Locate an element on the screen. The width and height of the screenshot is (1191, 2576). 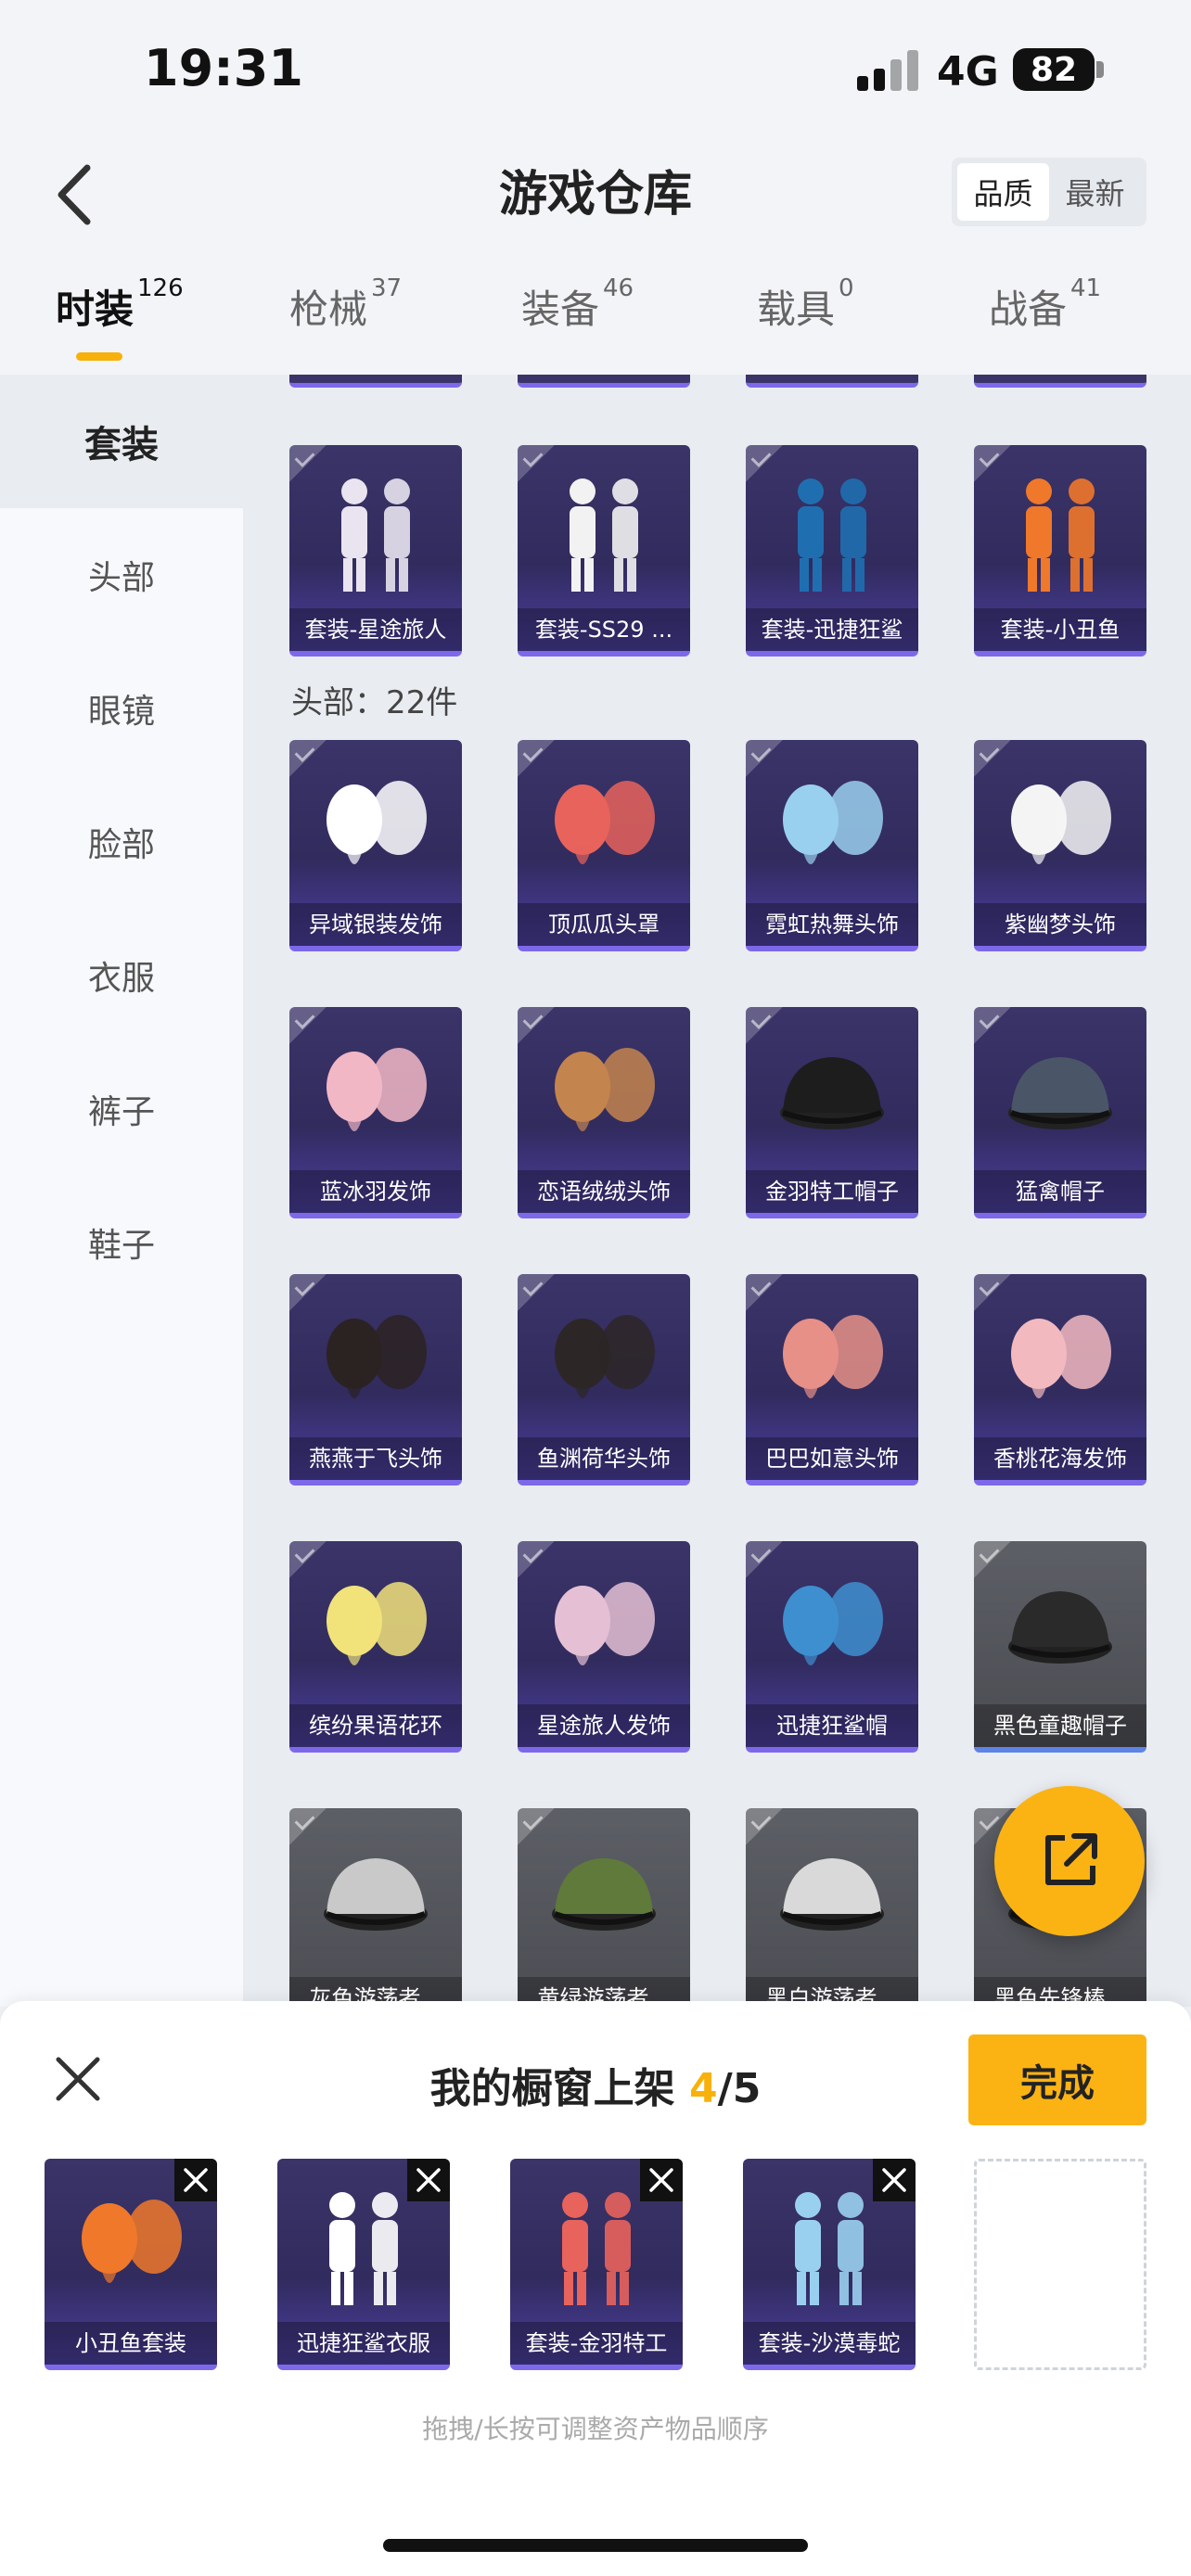
sidebar: 套装 头部 眼镜 脸部 衣服 裤子 鞋子 is located at coordinates (121, 1191).